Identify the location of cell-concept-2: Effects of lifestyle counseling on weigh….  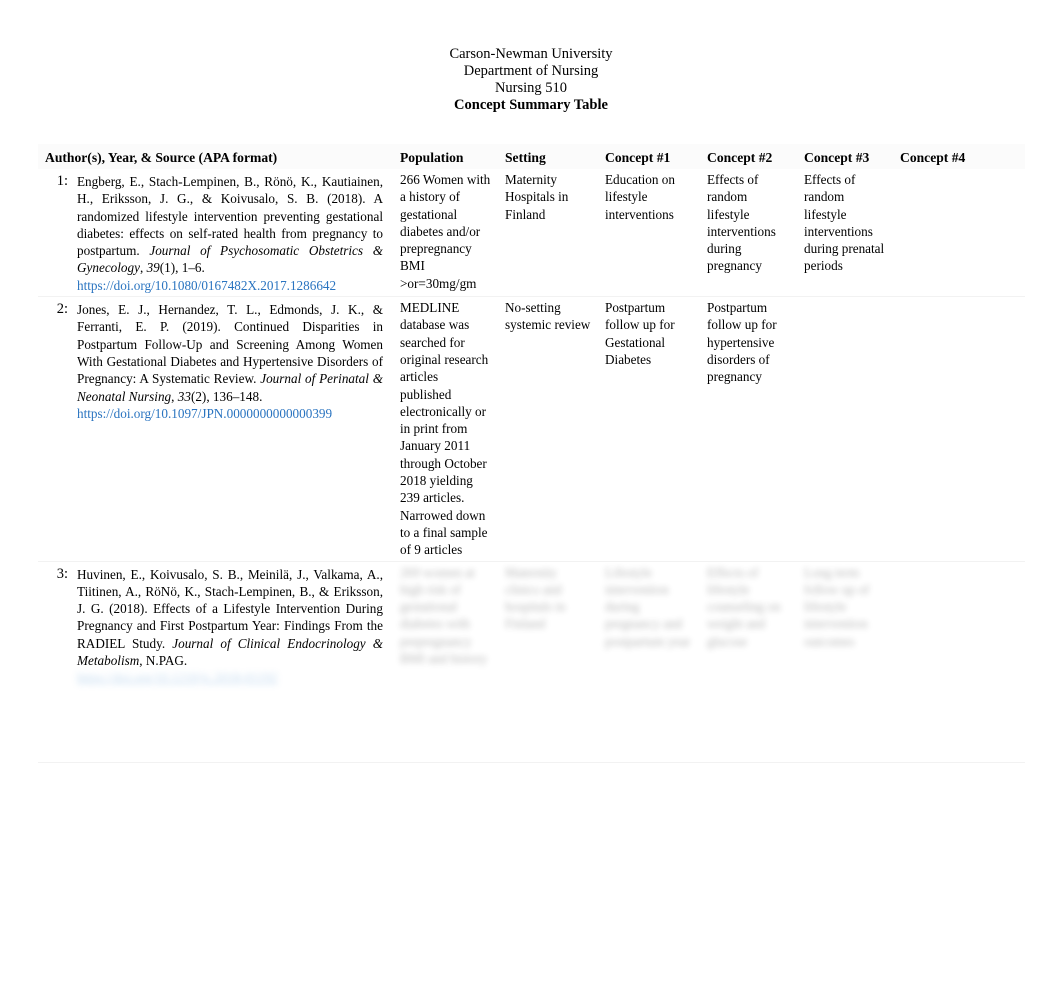
(748, 624).